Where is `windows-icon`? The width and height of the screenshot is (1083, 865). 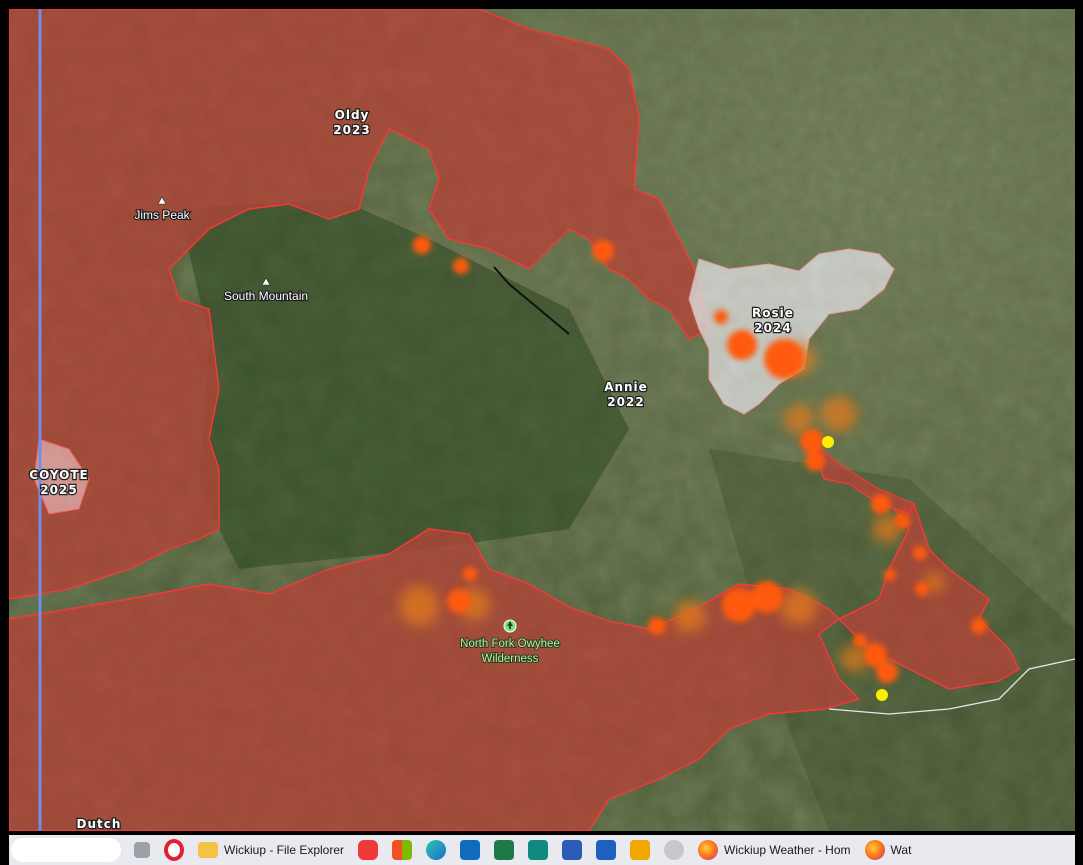 windows-icon is located at coordinates (142, 850).